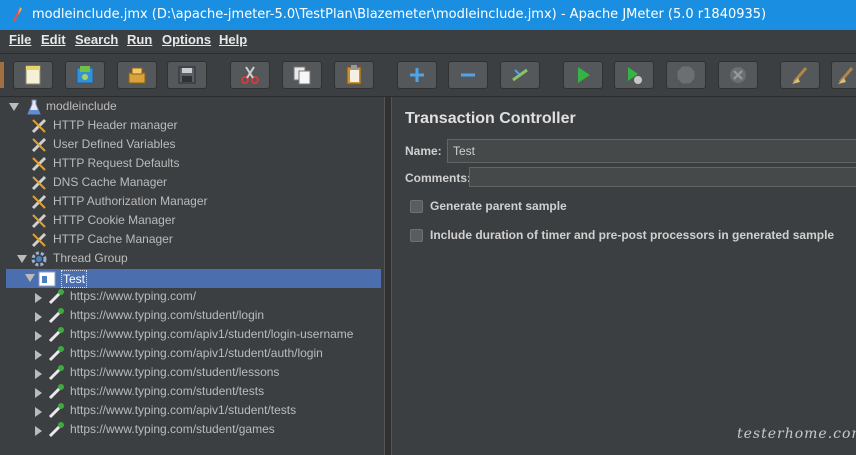  Describe the element at coordinates (428, 42) in the screenshot. I see `menu-bar: File Edit Search Run Options Help` at that location.